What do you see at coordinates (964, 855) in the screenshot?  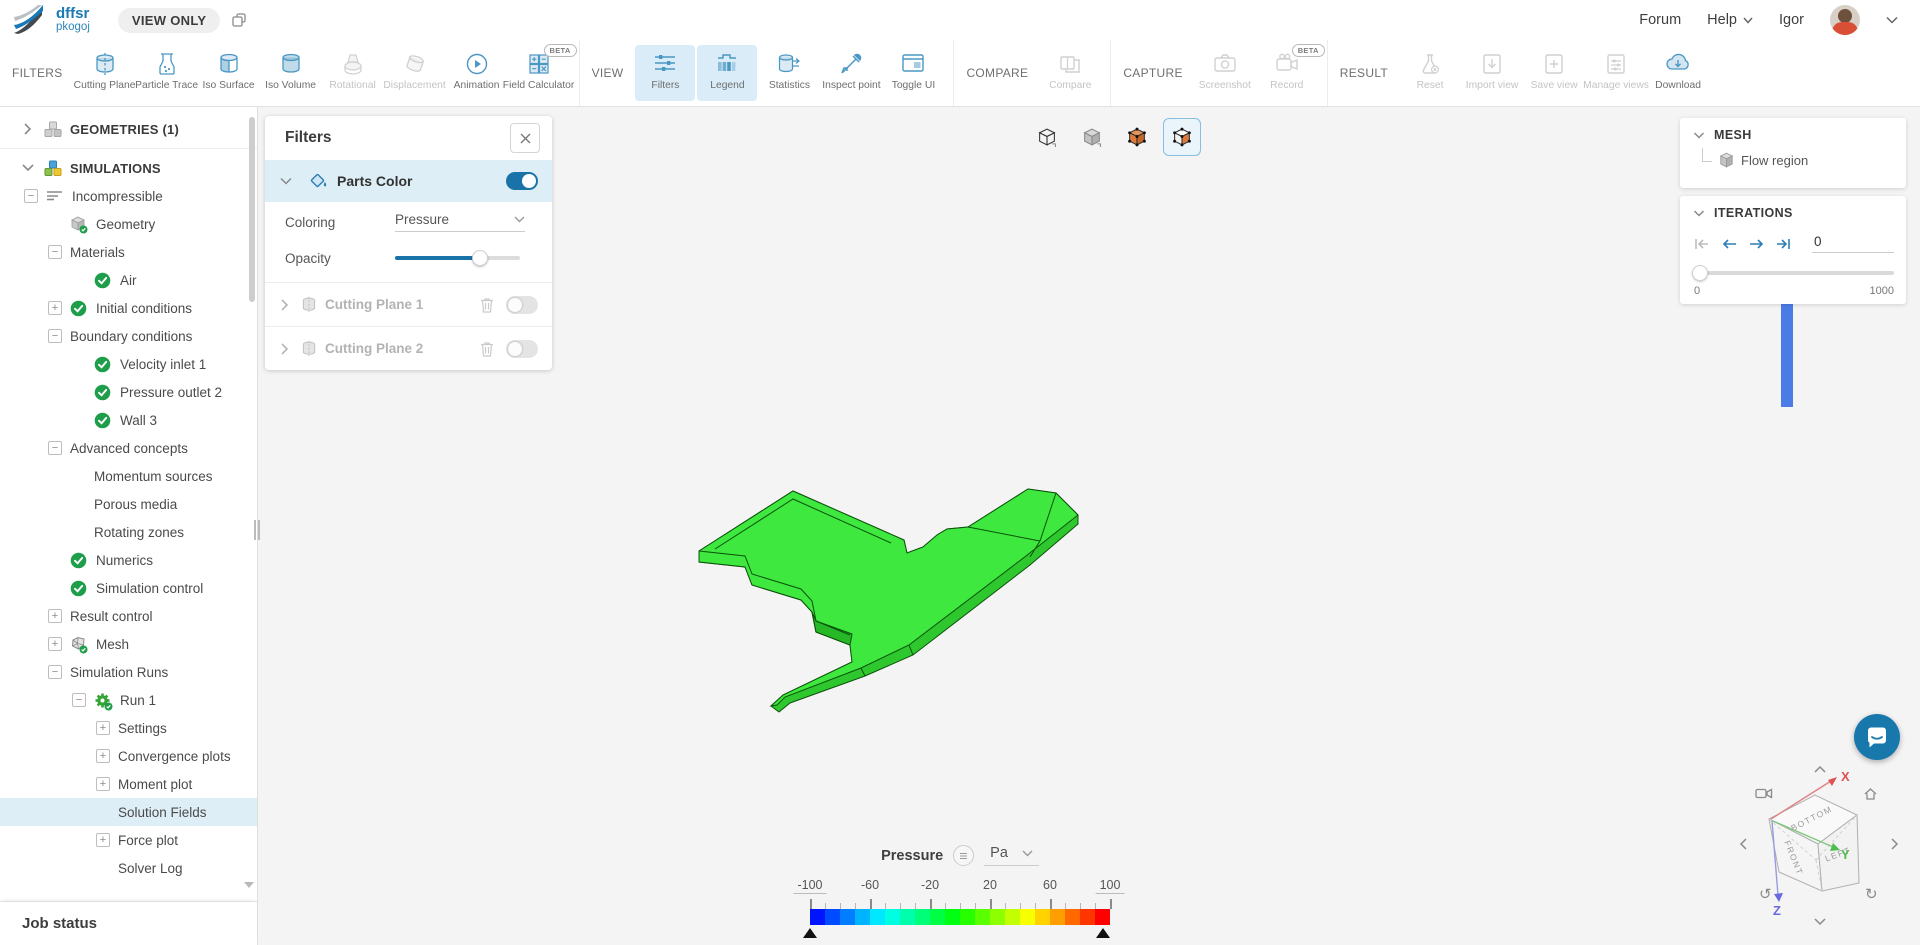 I see `legend-options-icon` at bounding box center [964, 855].